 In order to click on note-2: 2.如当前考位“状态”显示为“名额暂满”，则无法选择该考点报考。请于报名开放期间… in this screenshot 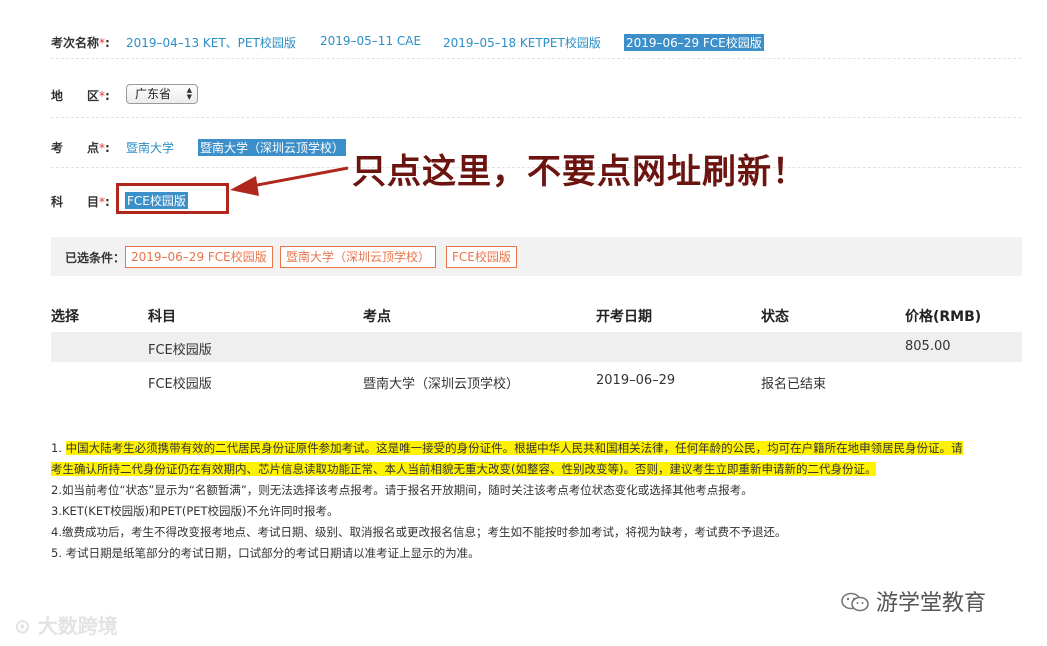, I will do `click(402, 490)`.